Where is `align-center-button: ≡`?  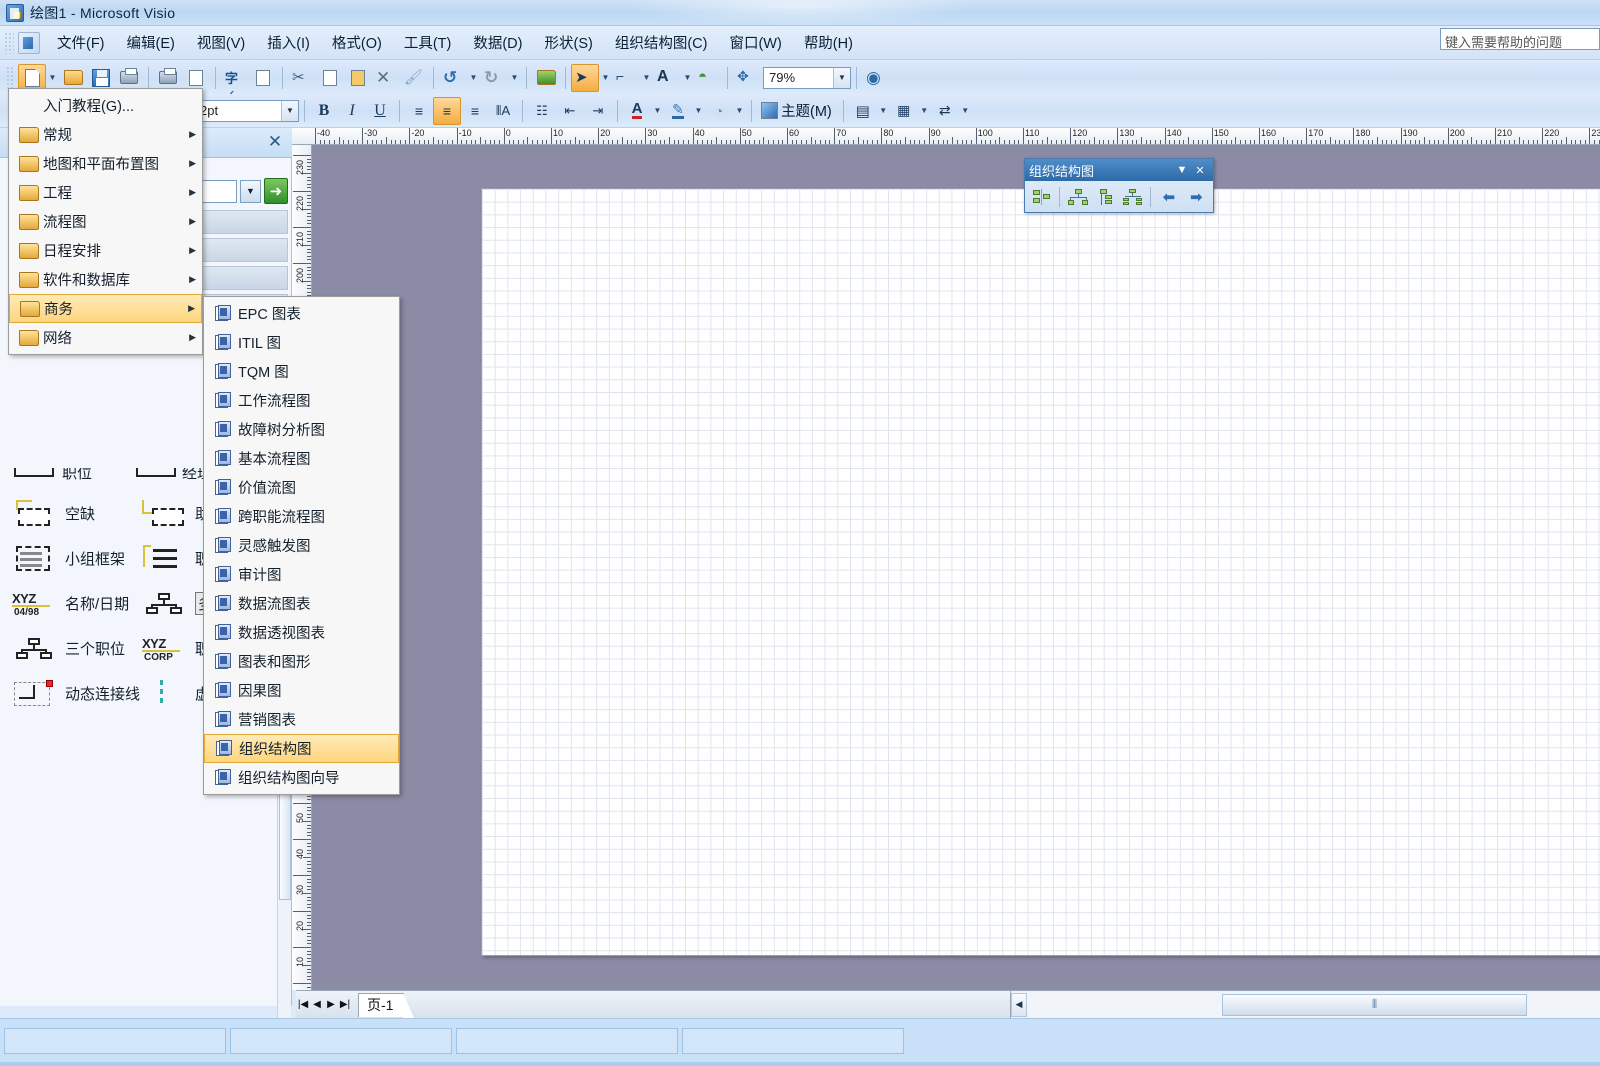 align-center-button: ≡ is located at coordinates (447, 110).